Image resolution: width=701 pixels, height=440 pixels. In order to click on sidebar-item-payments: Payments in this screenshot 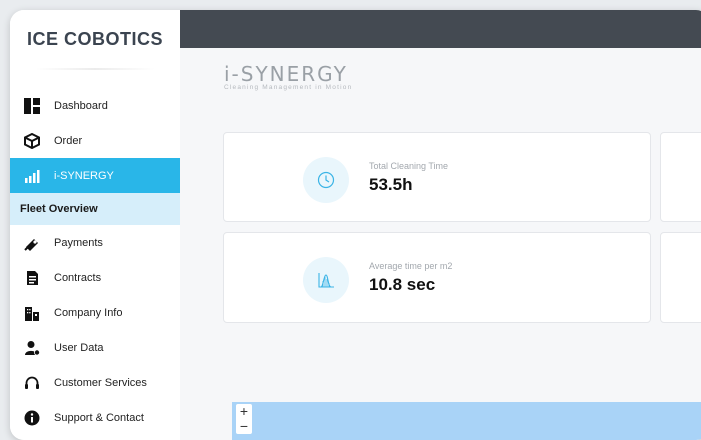, I will do `click(95, 242)`.